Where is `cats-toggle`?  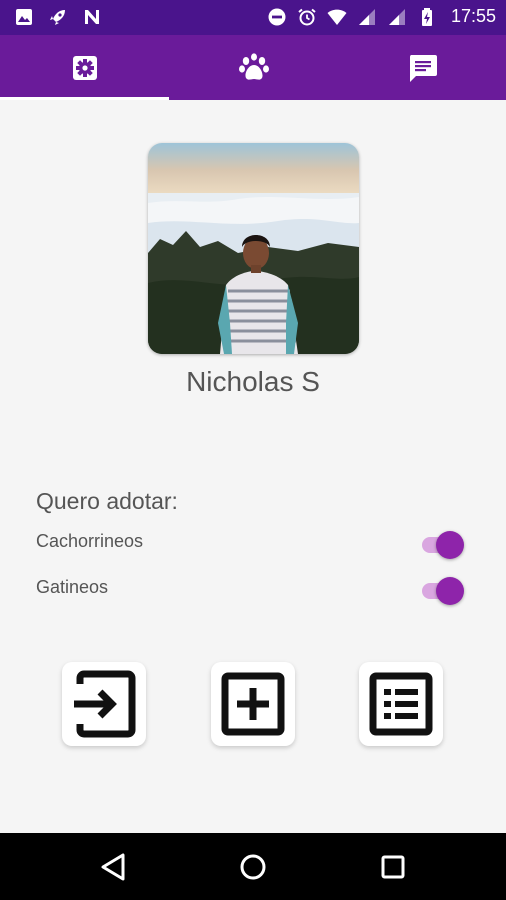
cats-toggle is located at coordinates (443, 591).